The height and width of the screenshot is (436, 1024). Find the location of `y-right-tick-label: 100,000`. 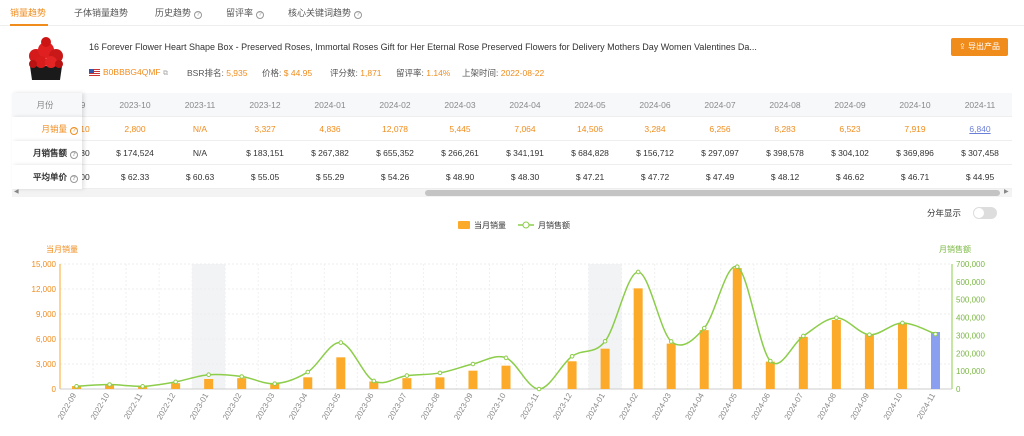

y-right-tick-label: 100,000 is located at coordinates (970, 371).